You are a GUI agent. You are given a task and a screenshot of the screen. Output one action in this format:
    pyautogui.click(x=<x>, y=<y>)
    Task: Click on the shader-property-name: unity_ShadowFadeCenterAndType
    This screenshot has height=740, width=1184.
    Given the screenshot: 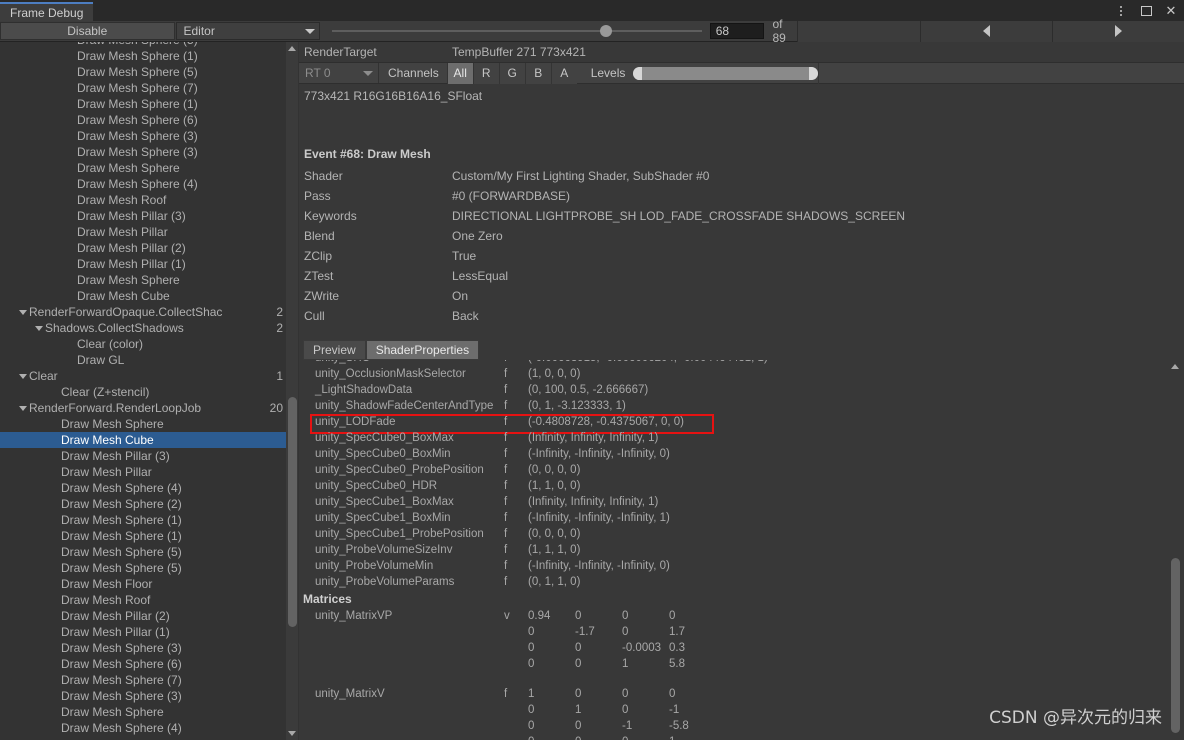 What is the action you would take?
    pyautogui.click(x=404, y=406)
    